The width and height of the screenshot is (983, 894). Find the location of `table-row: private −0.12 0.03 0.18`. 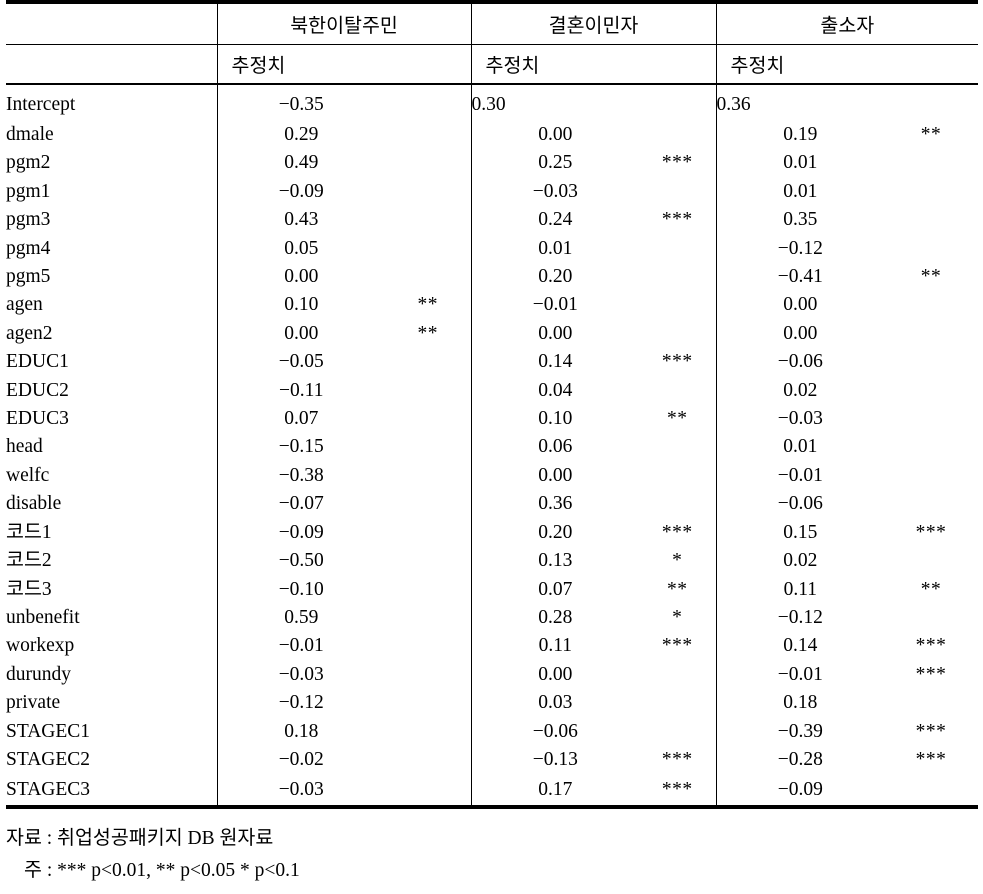

table-row: private −0.12 0.03 0.18 is located at coordinates (492, 703).